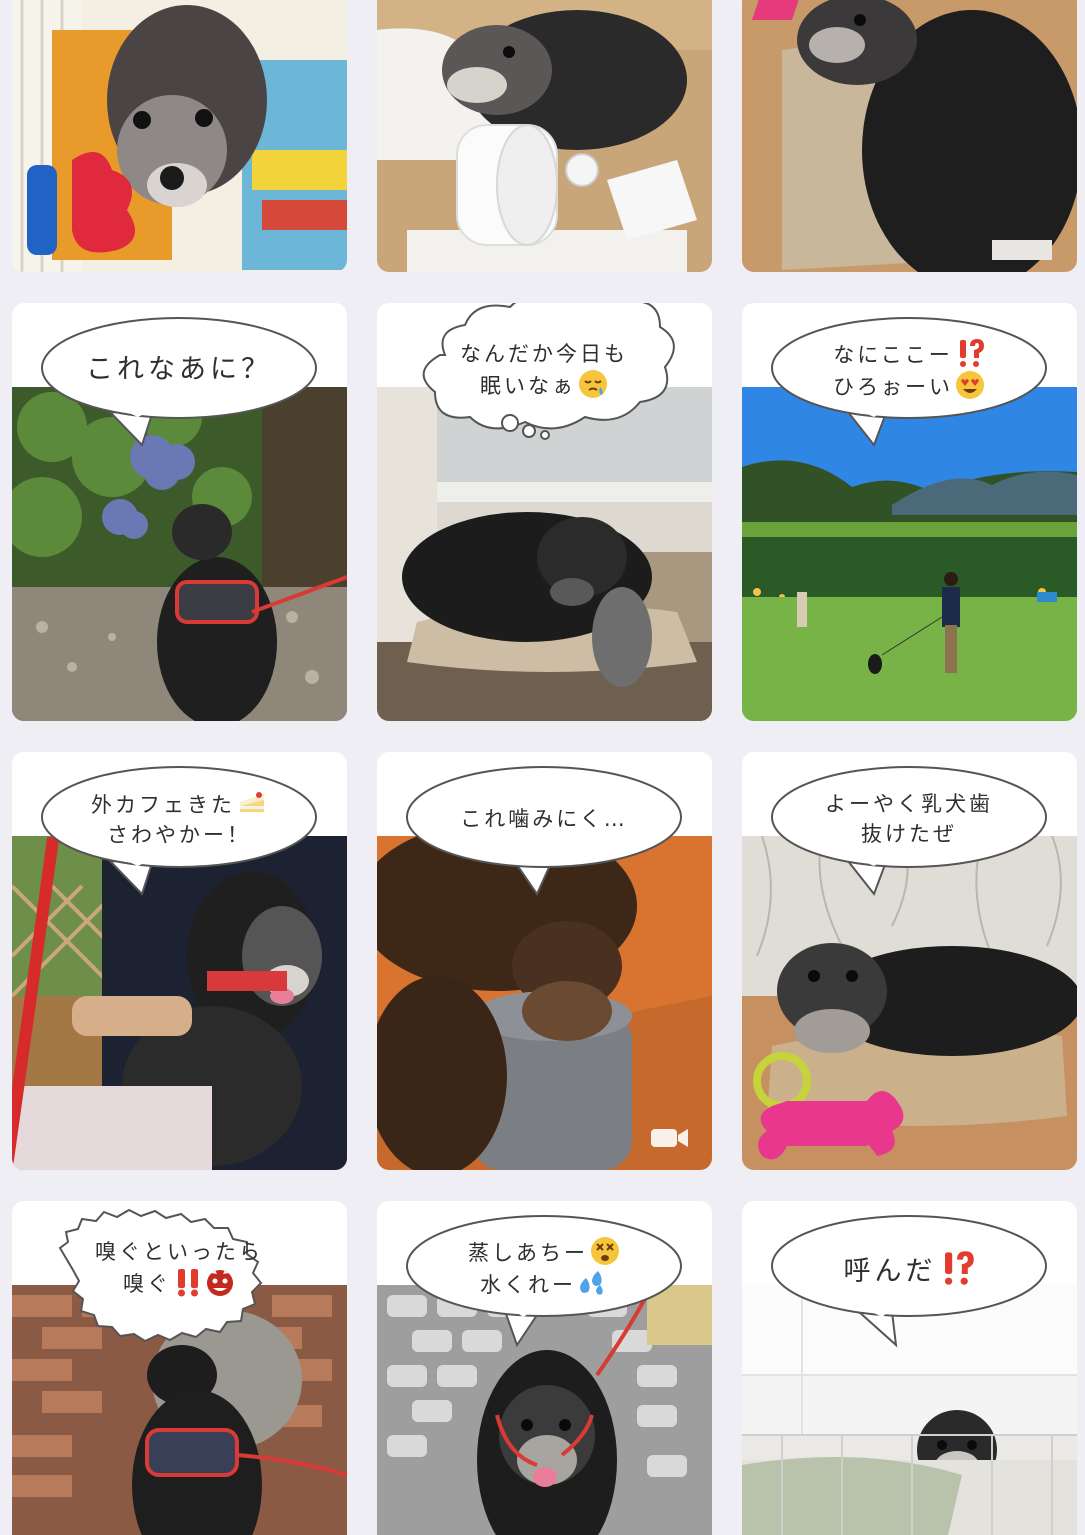  I want to click on caption-text: 嗅ぐといったら 嗅ぐ, so click(179, 1268).